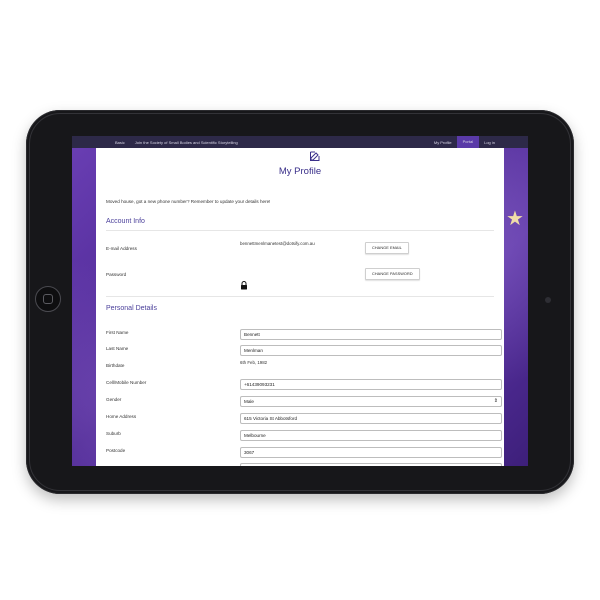 This screenshot has width=600, height=600. Describe the element at coordinates (116, 274) in the screenshot. I see `password-label: Password` at that location.